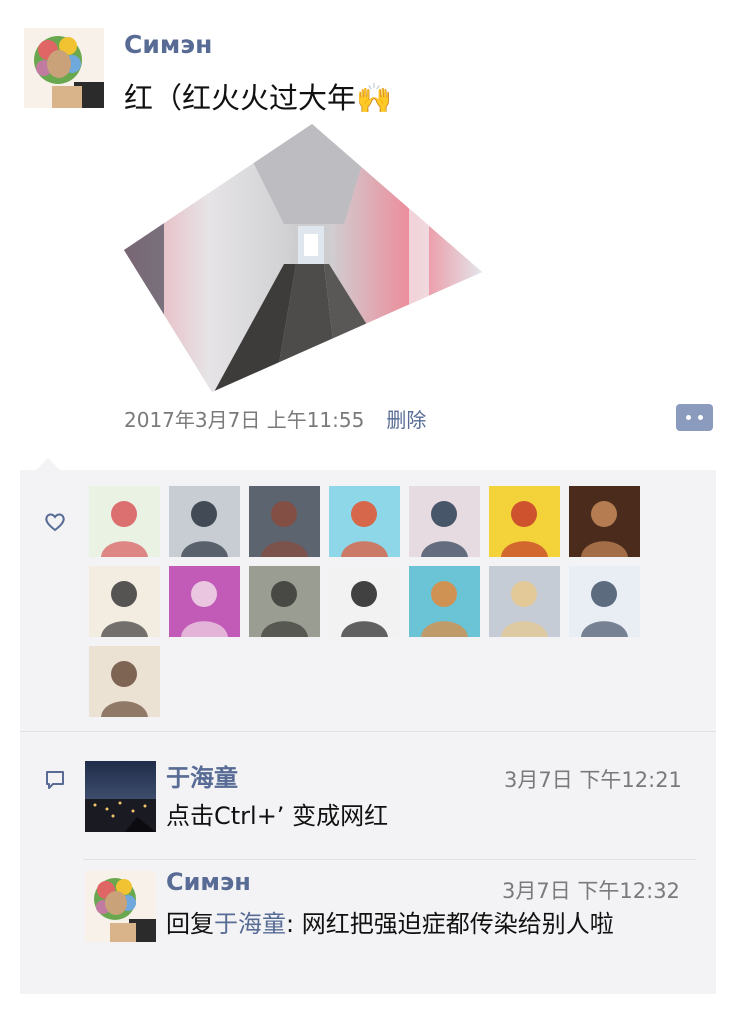  What do you see at coordinates (284, 601) in the screenshot?
I see `flower-woman-avatar` at bounding box center [284, 601].